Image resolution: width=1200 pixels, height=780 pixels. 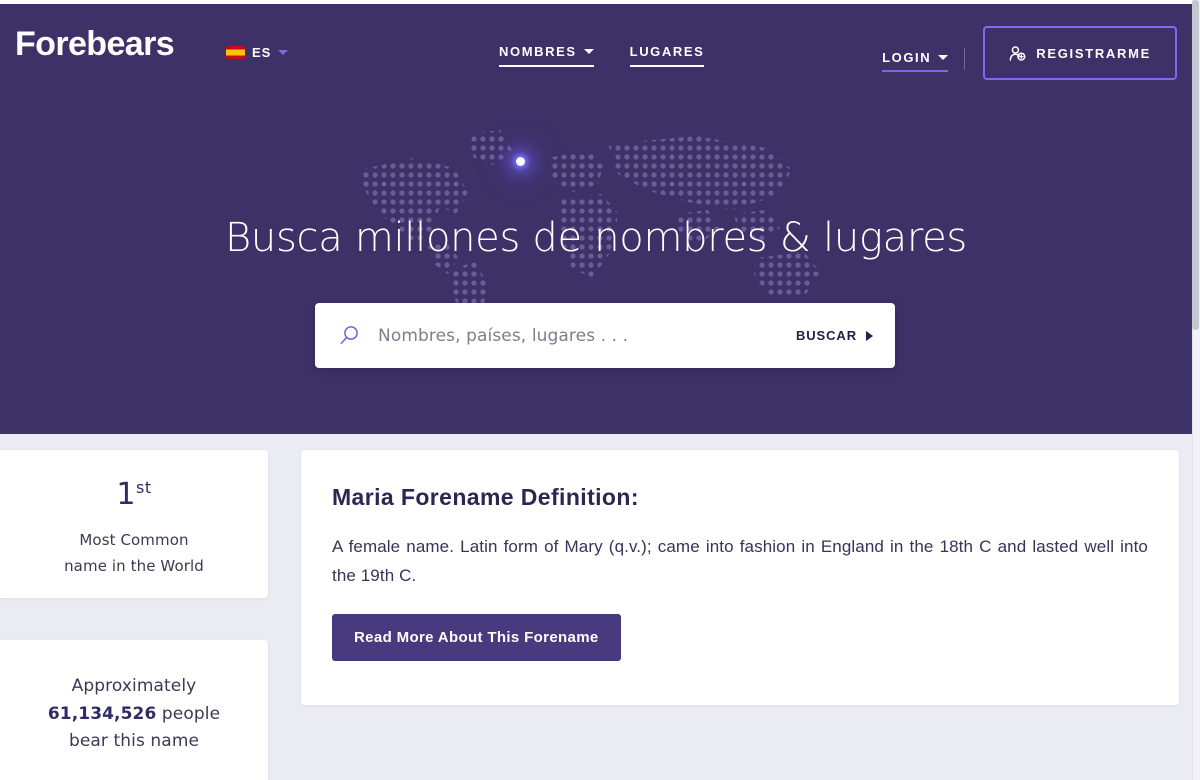 I want to click on register-button: REGISTRARME, so click(x=1080, y=53).